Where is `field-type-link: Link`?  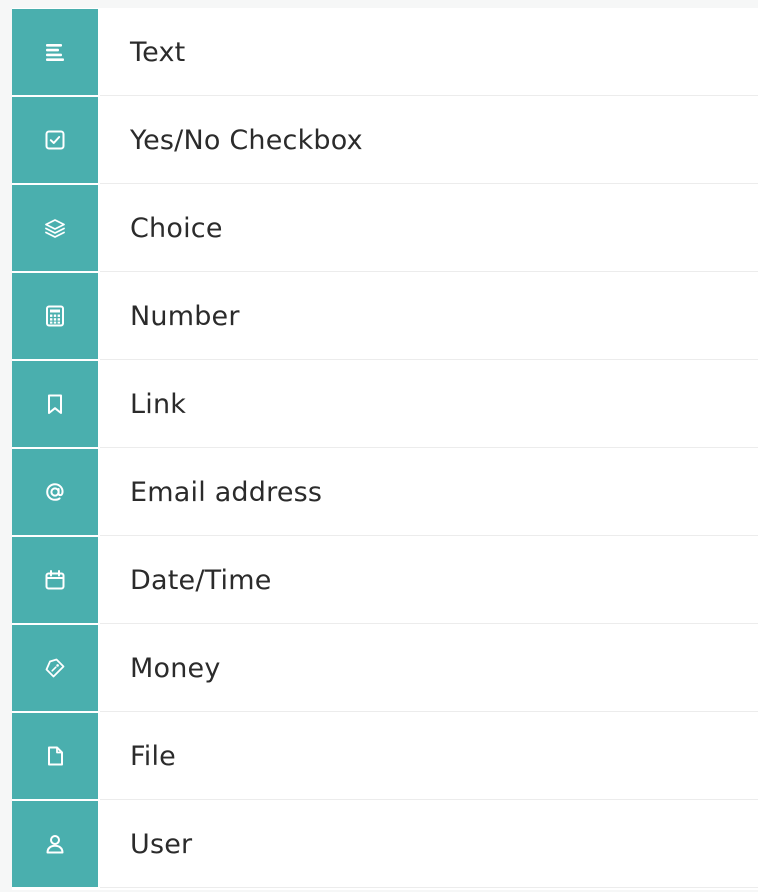 field-type-link: Link is located at coordinates (385, 404).